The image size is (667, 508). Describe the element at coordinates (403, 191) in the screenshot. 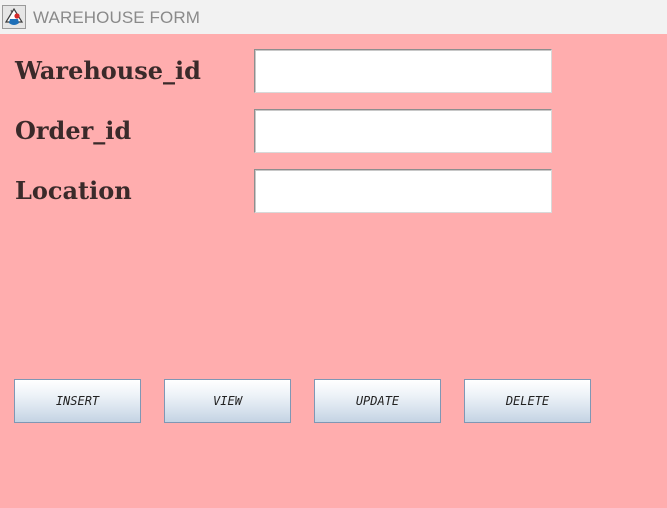

I see `location-input` at that location.